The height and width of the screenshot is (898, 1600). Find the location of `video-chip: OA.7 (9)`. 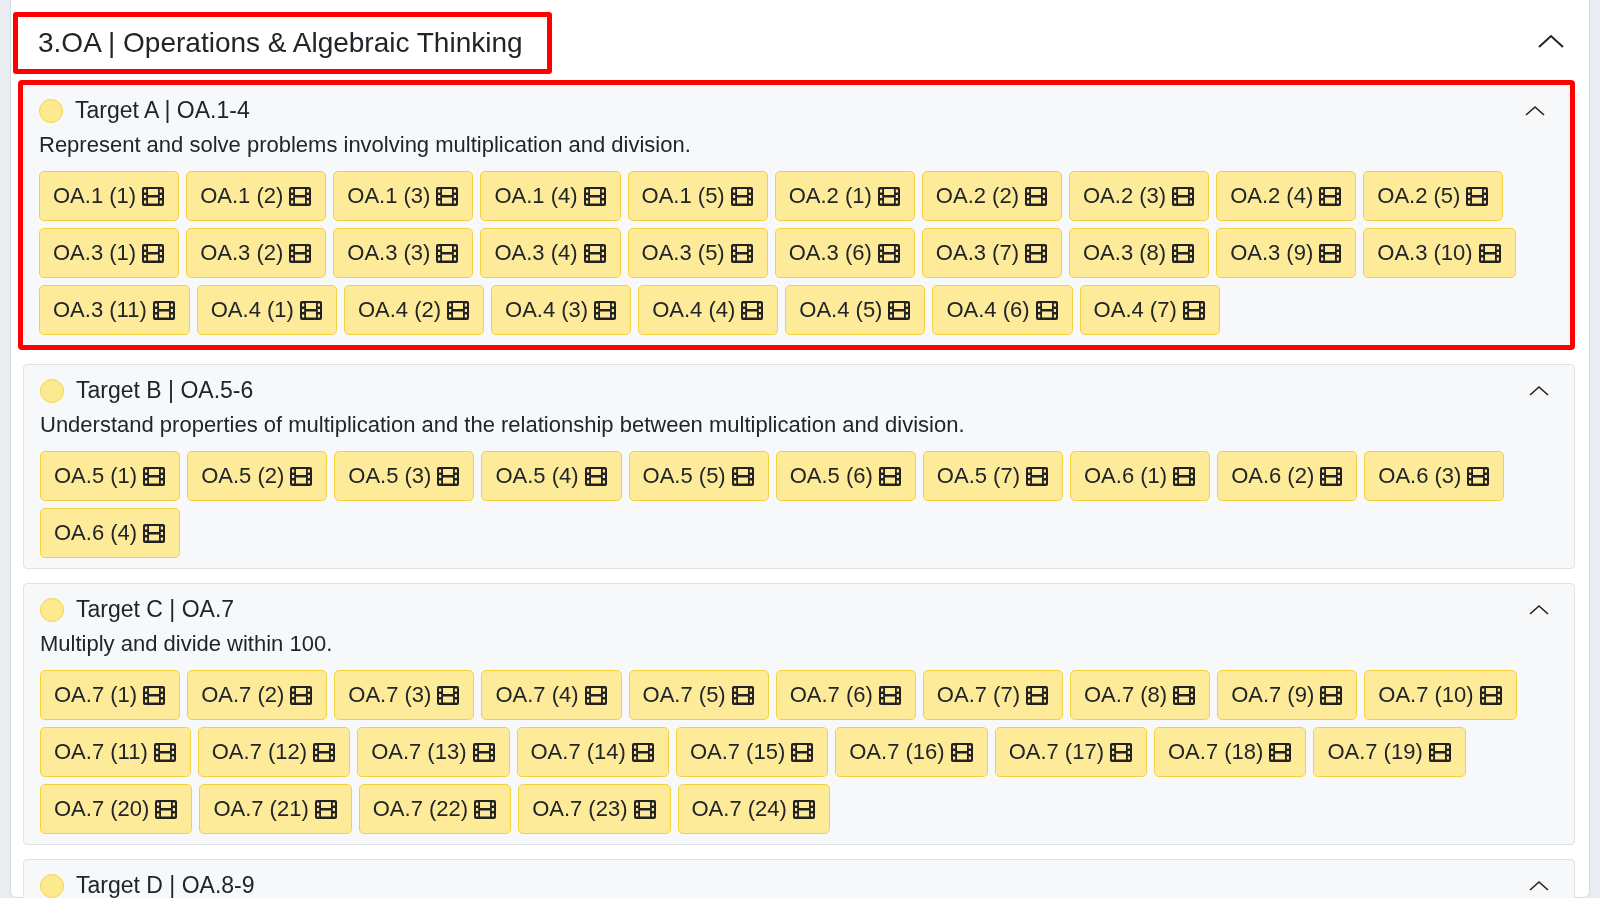

video-chip: OA.7 (9) is located at coordinates (1287, 695).